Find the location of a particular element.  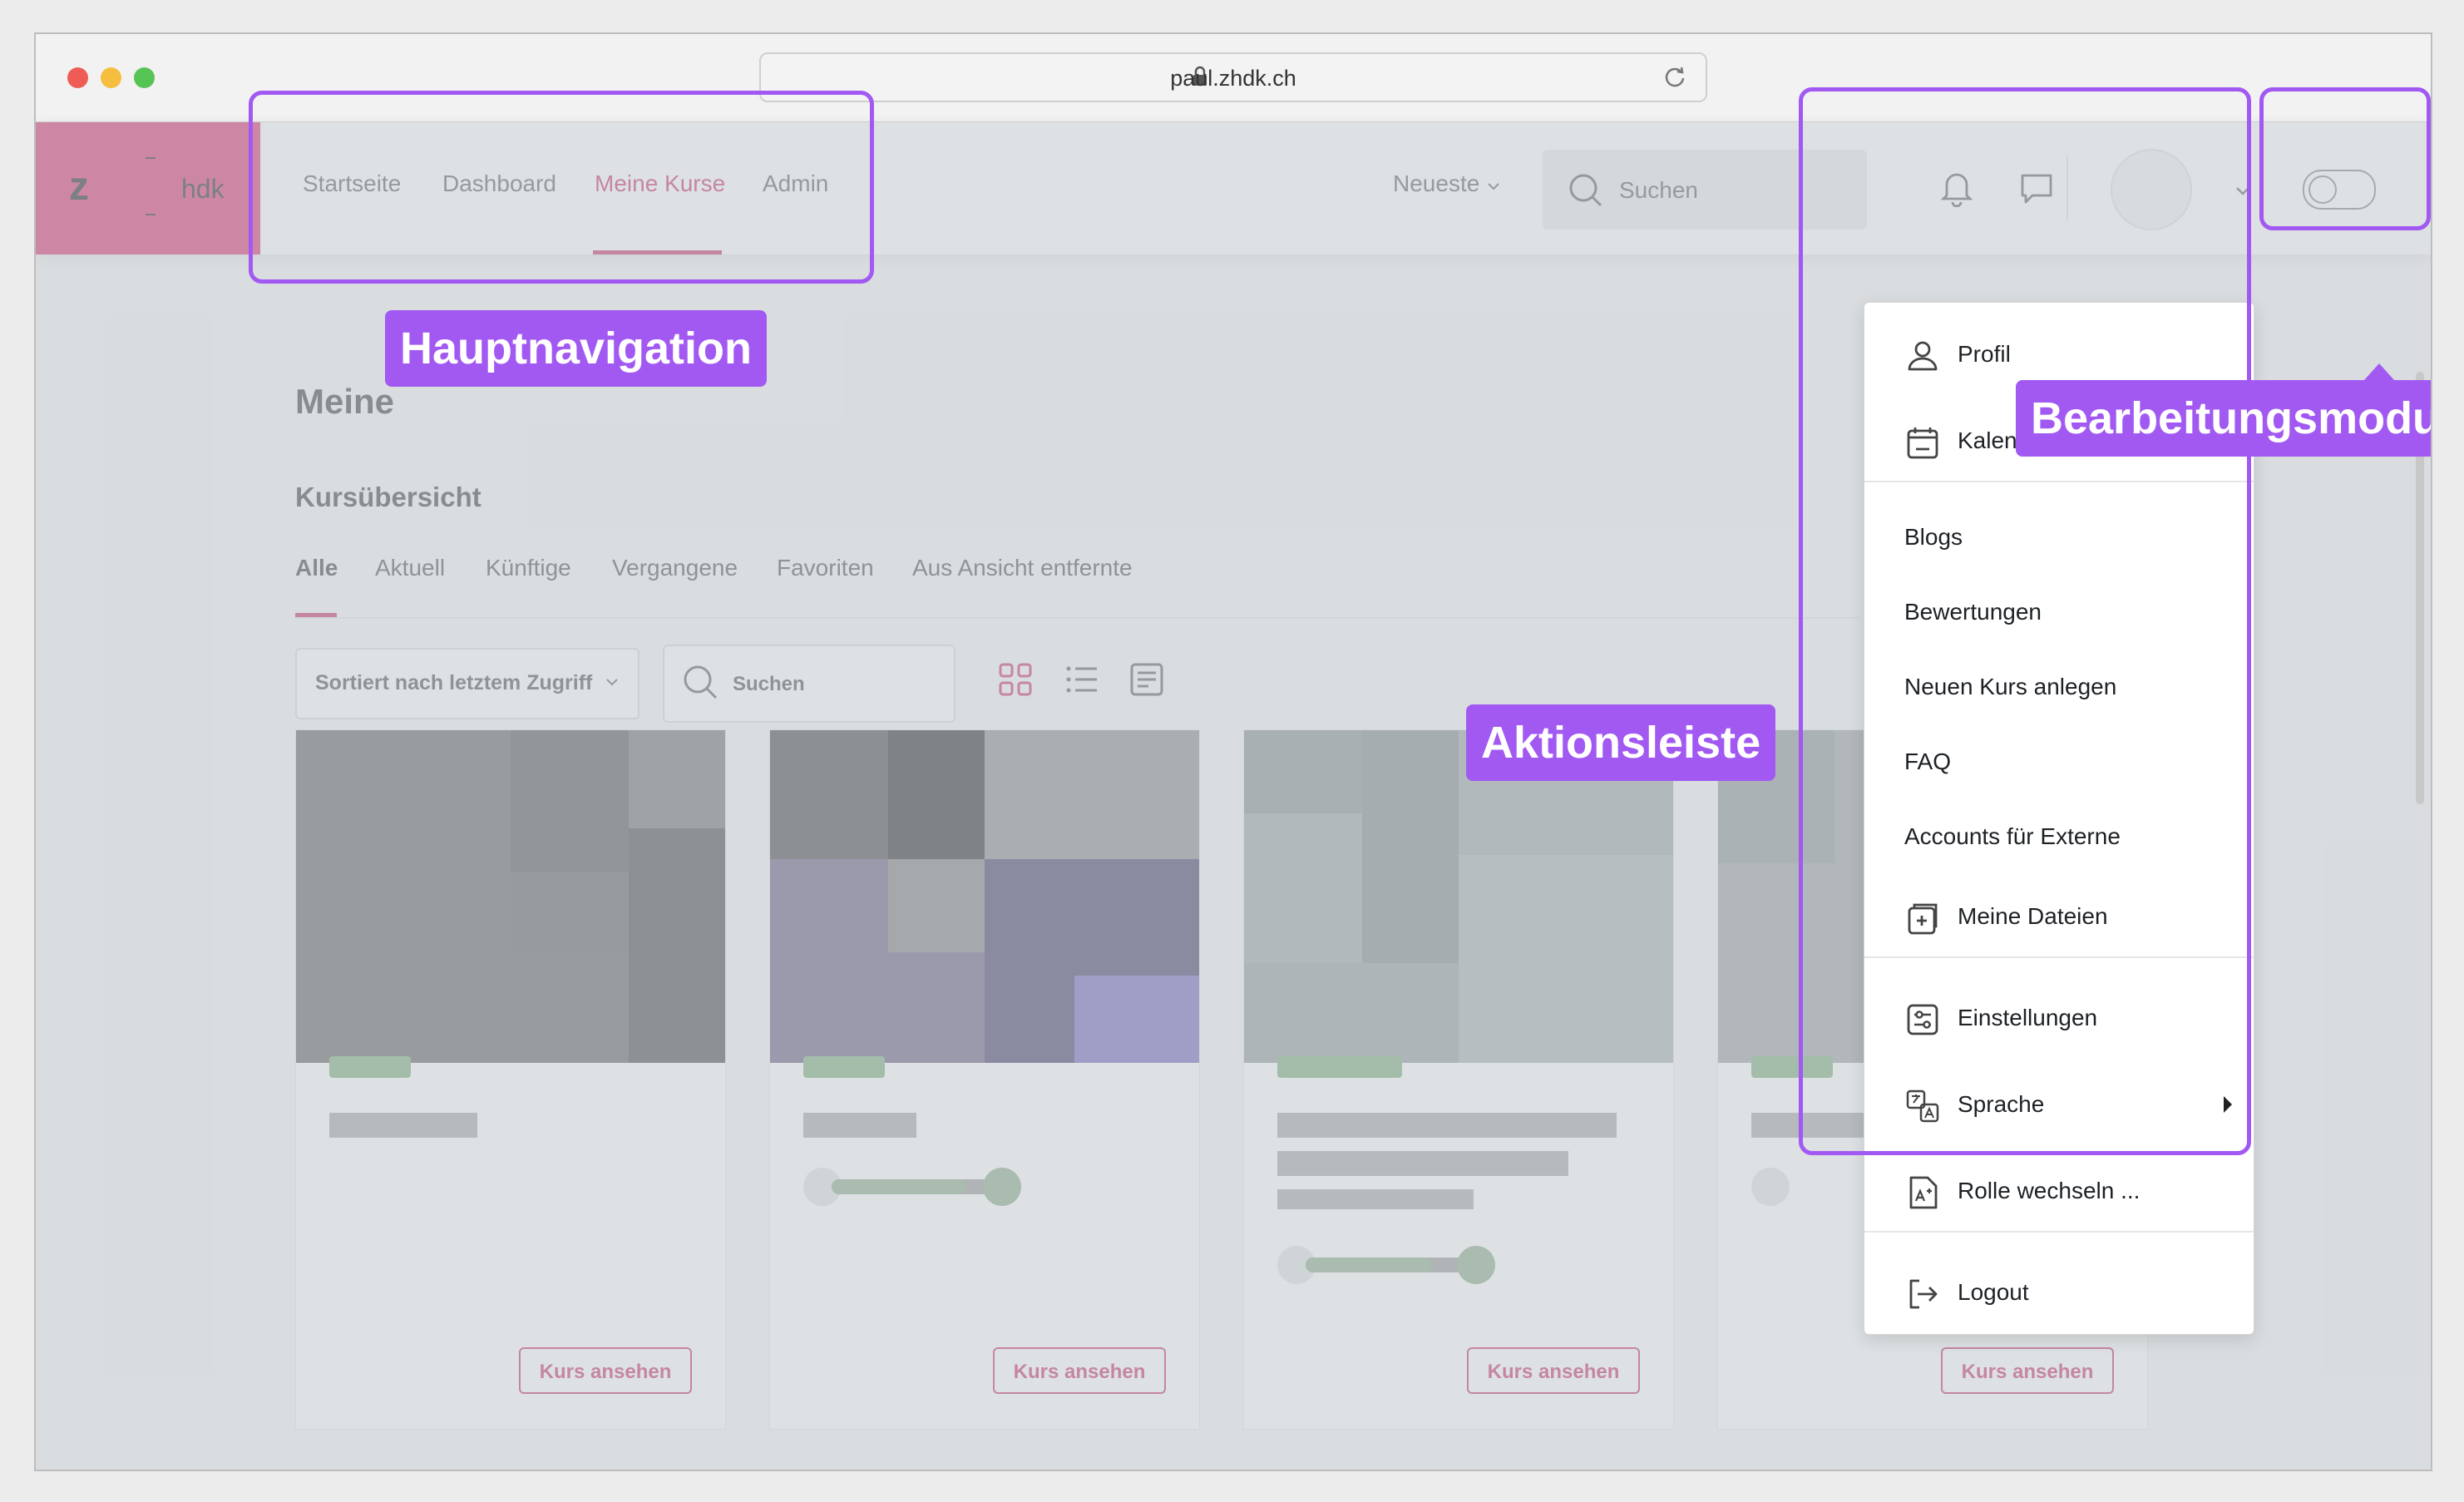

reload-icon is located at coordinates (1674, 78).